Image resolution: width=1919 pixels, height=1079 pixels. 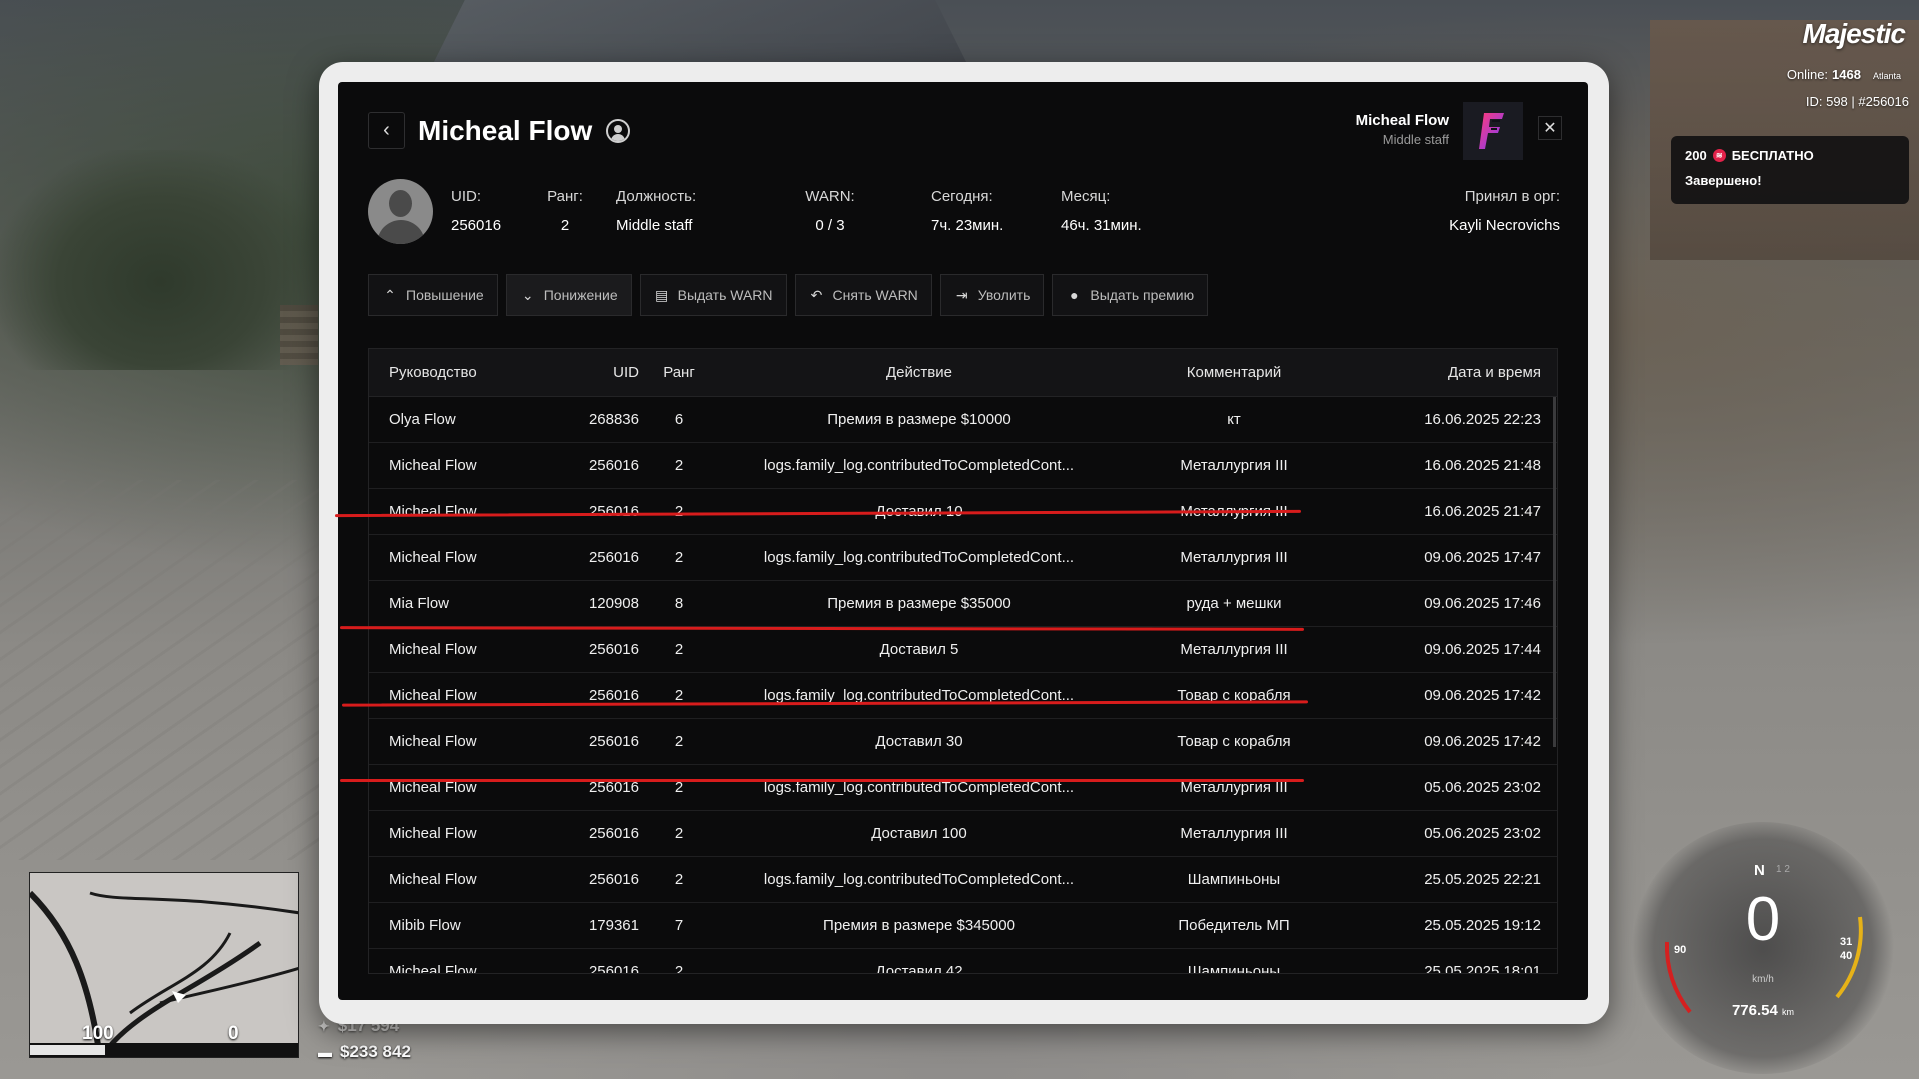 I want to click on cell-rank: 7, so click(x=679, y=925).